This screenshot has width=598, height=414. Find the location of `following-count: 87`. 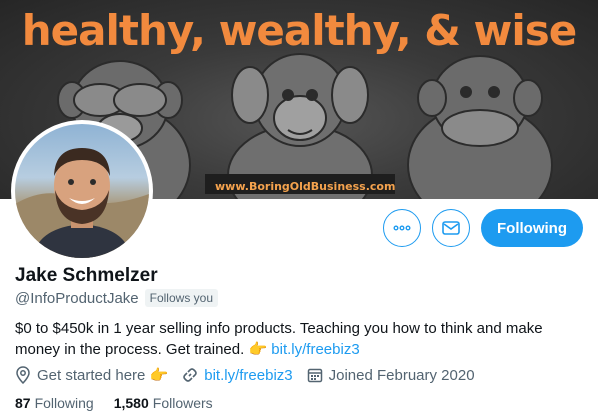

following-count: 87 is located at coordinates (23, 403).